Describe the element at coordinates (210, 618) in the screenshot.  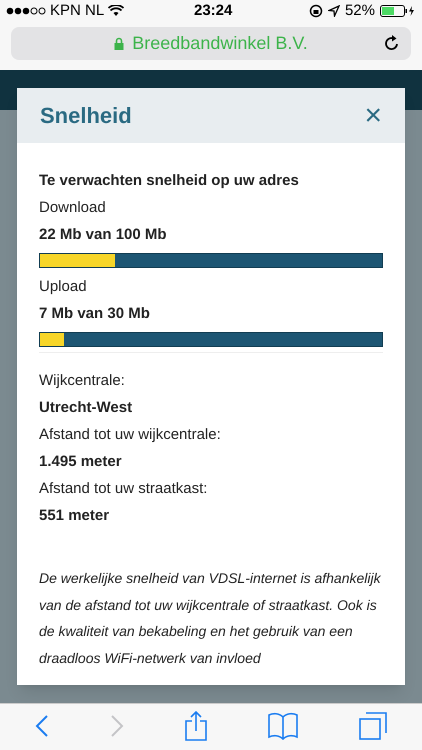
I see `info-paragraph: De werkelijke snelheid van VDSL-internet is afhankelijk van de afstand tot uw wijkcentrale of straatkast. Ook is de kwaliteit van bekabeling en het gebruik van een draadloos WiFi-netwerk van invloed` at that location.